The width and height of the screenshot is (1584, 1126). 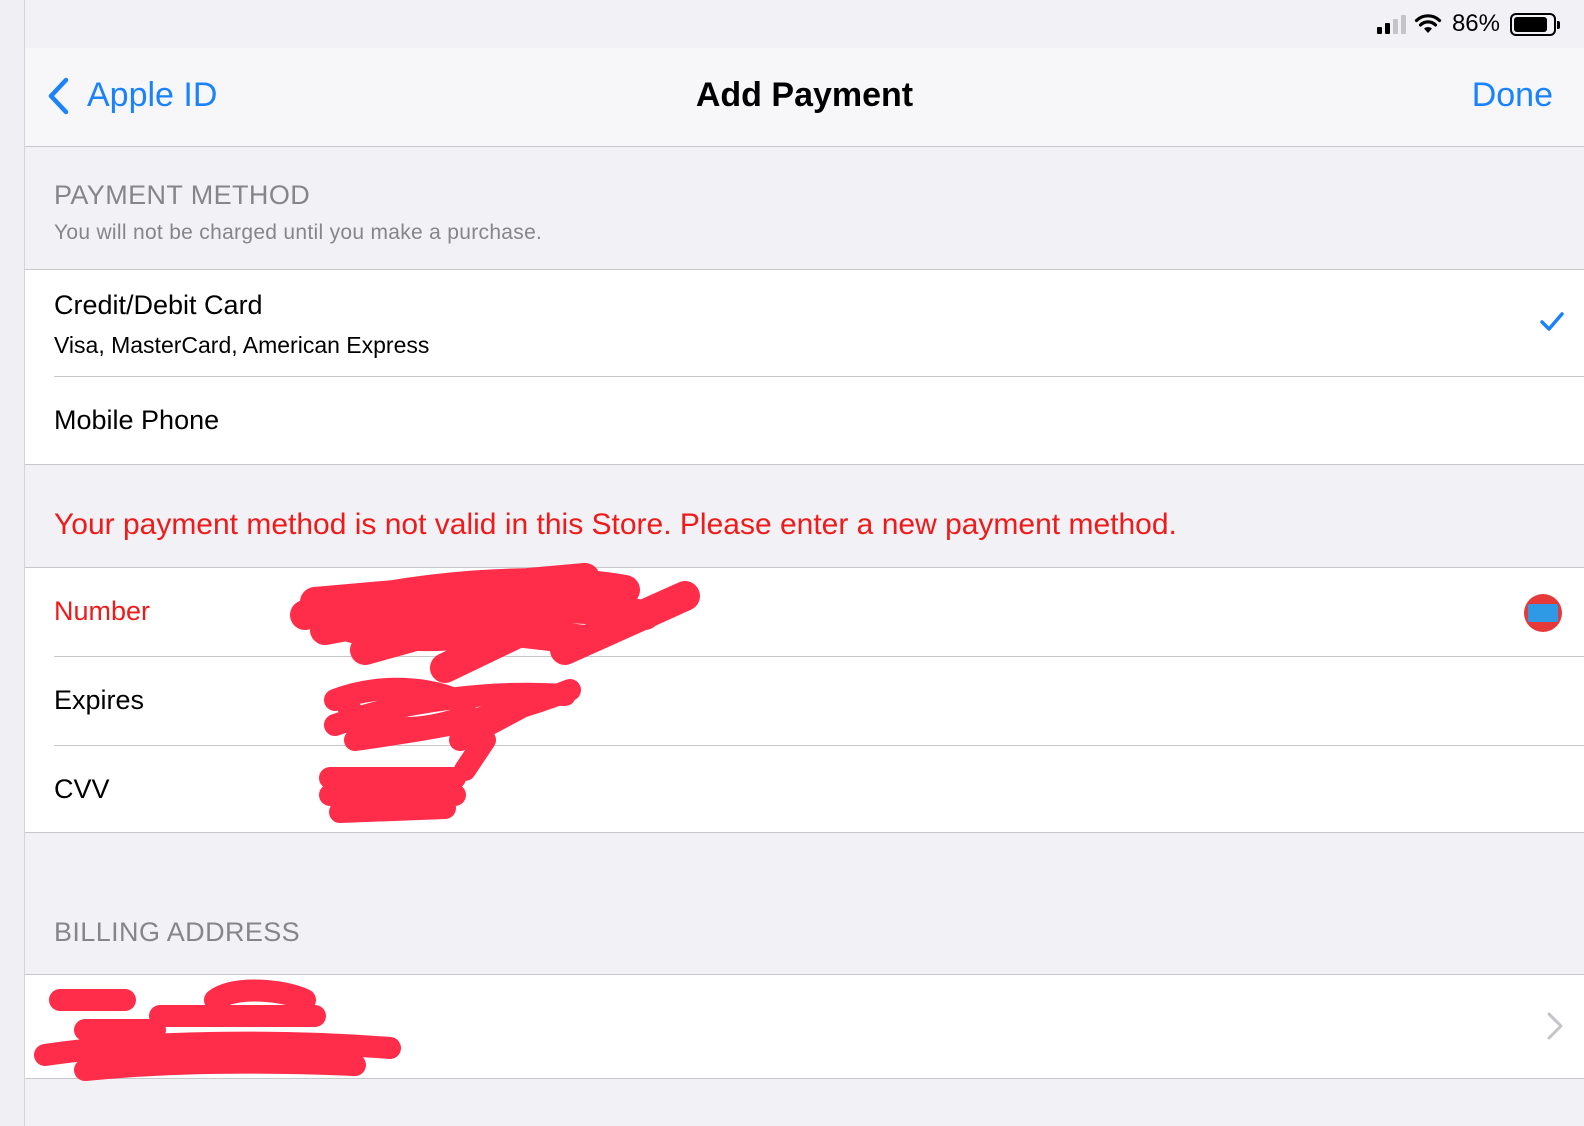 I want to click on payment-option-title: Mobile Phone, so click(x=137, y=420).